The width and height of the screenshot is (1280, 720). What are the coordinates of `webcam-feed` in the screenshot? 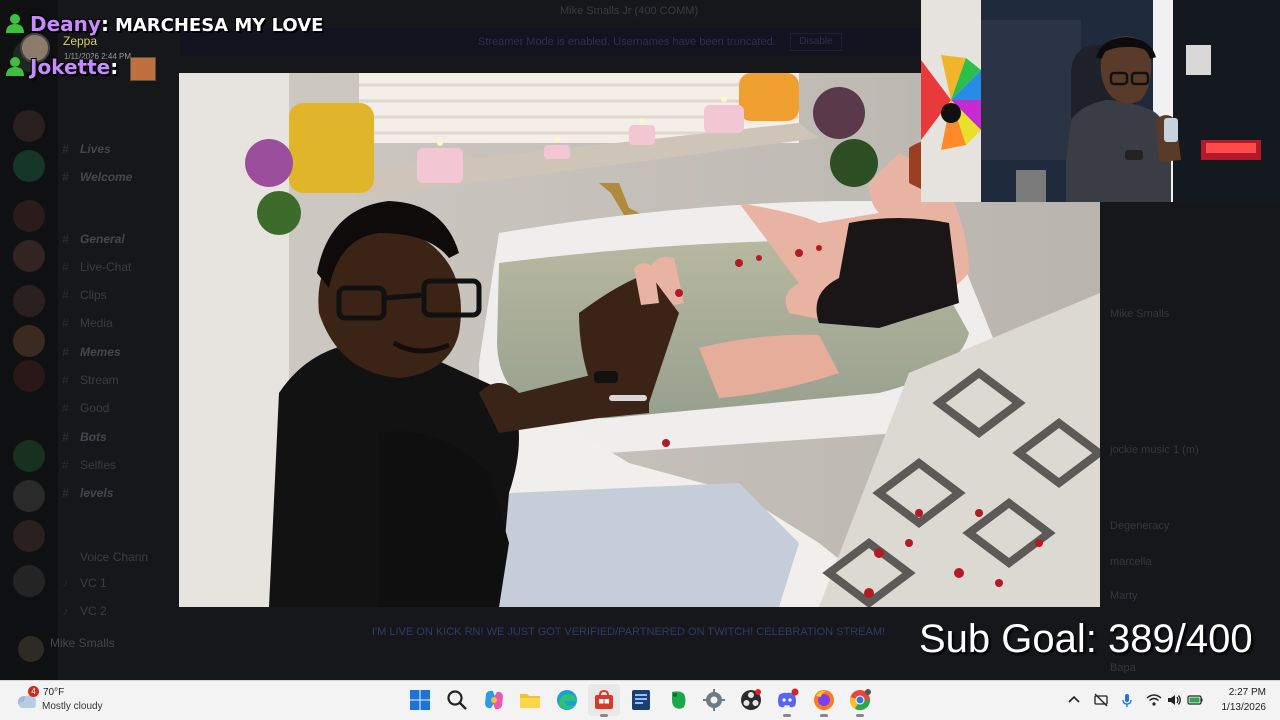 It's located at (1100, 101).